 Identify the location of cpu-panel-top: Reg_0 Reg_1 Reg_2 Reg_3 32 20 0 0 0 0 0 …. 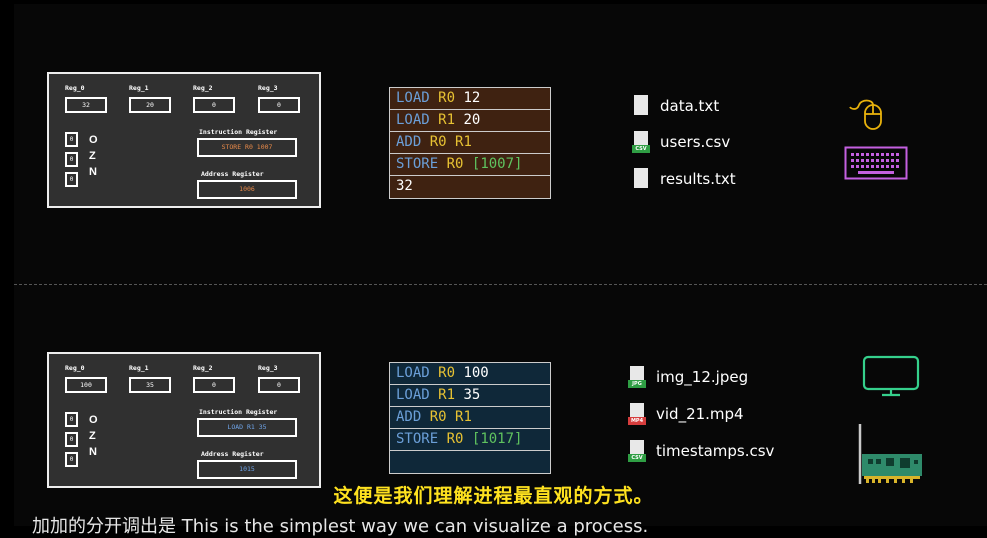
(184, 140).